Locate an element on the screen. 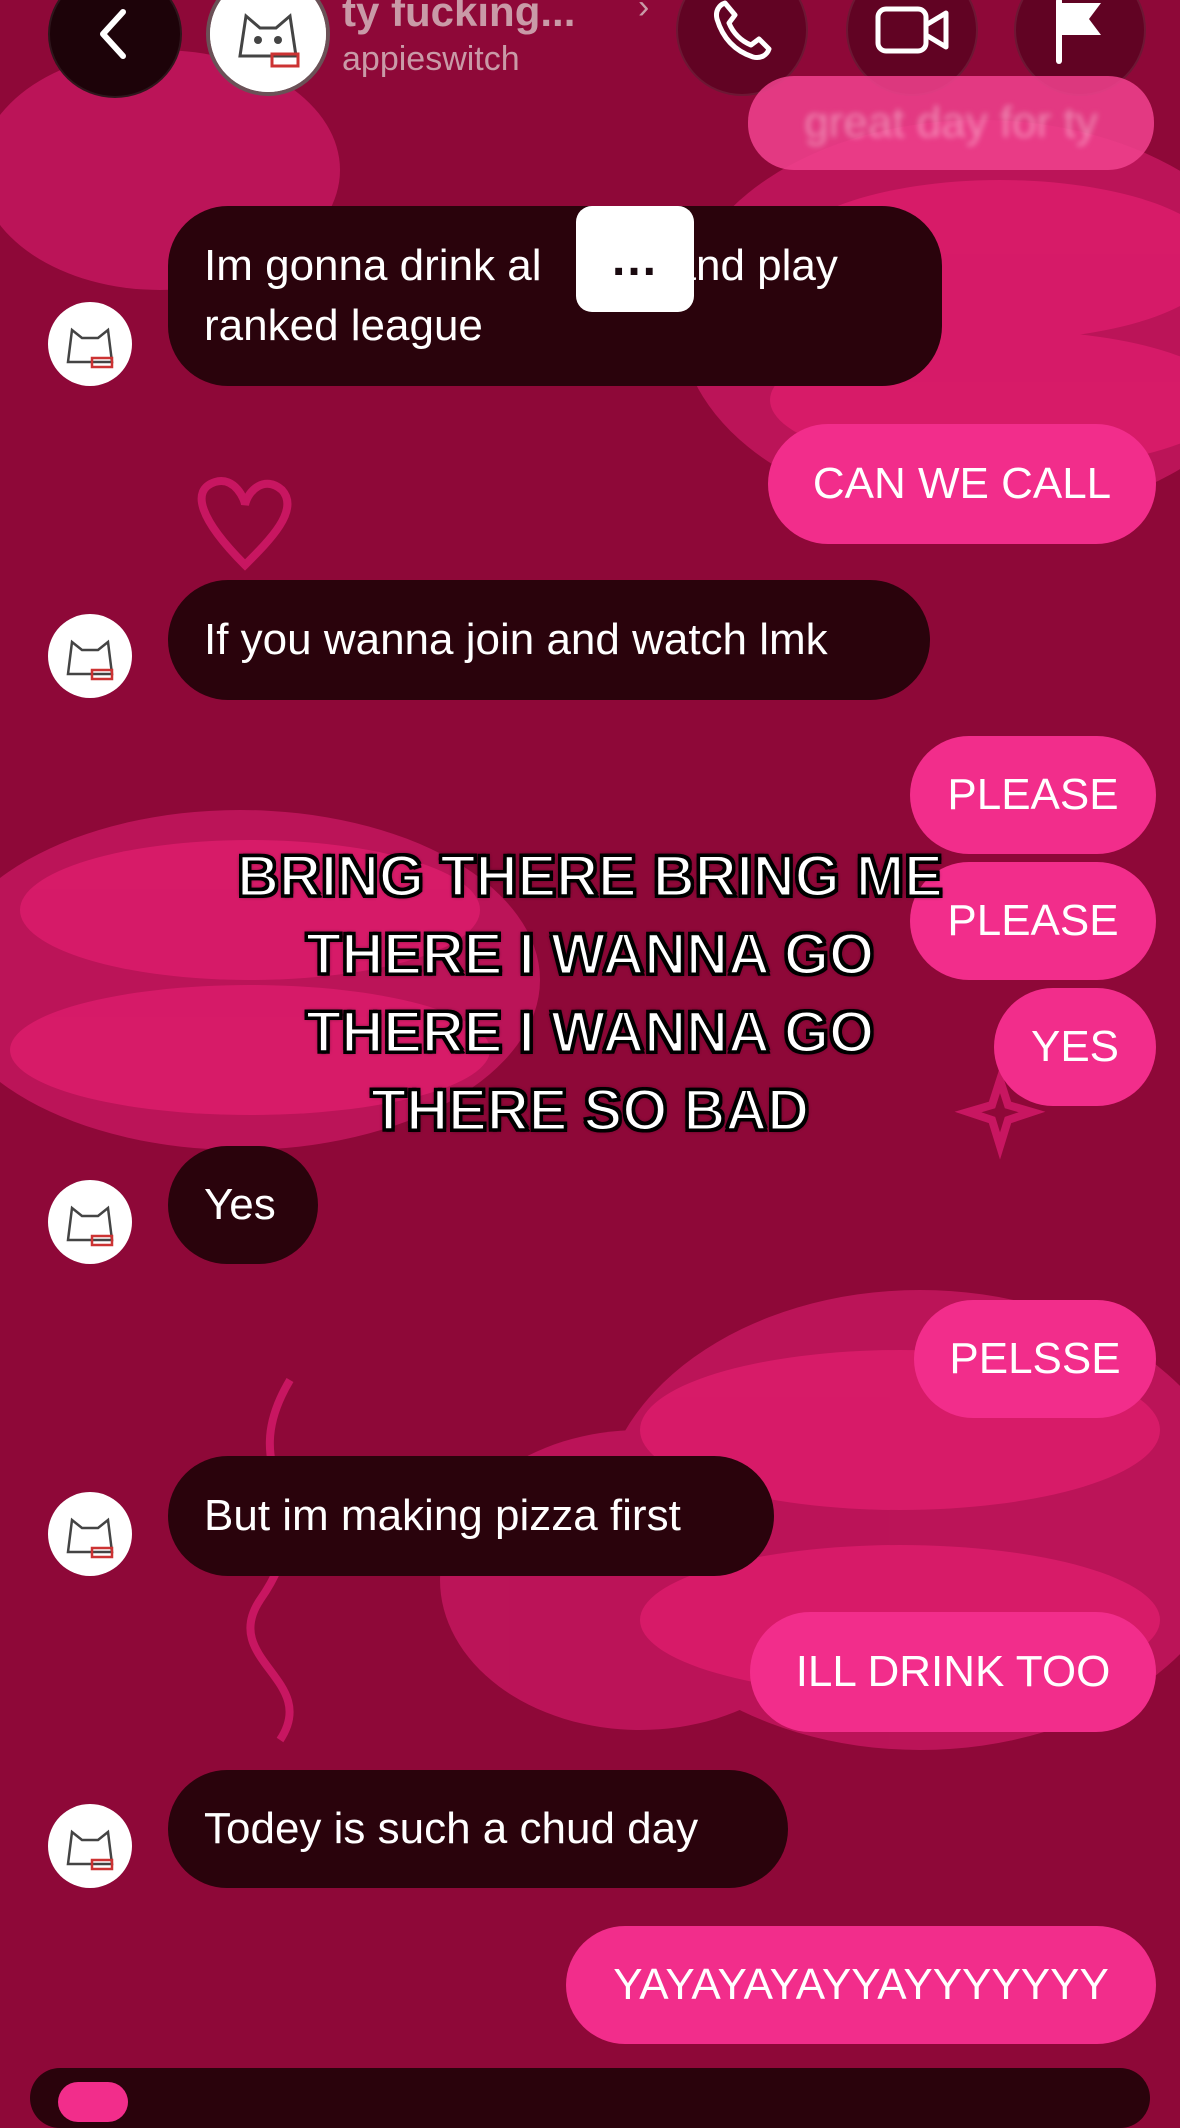 This screenshot has width=1180, height=2128. outgoing-message: YAYAYAYAYYAYYYYYYY is located at coordinates (861, 1985).